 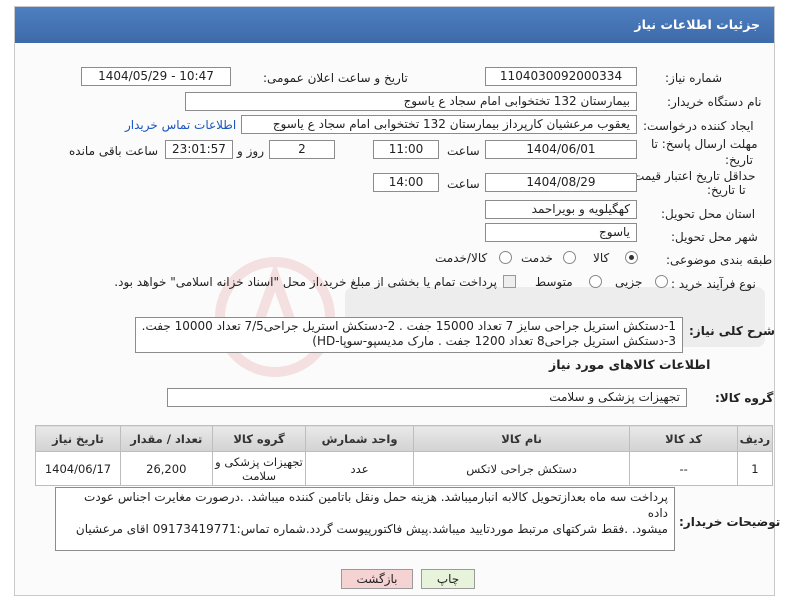 What do you see at coordinates (448, 579) in the screenshot?
I see `print-button: چاپ` at bounding box center [448, 579].